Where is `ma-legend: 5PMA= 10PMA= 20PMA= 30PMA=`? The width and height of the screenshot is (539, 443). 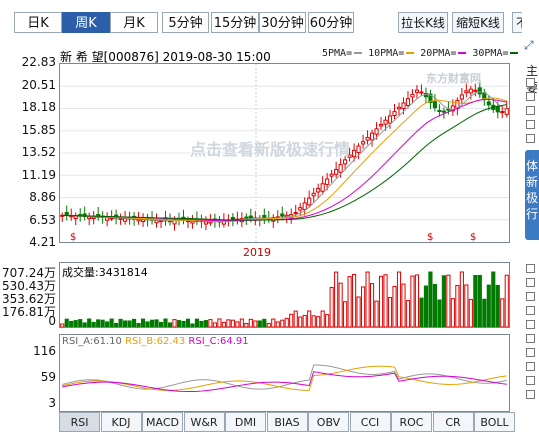 ma-legend: 5PMA= 10PMA= 20PMA= 30PMA= is located at coordinates (423, 53).